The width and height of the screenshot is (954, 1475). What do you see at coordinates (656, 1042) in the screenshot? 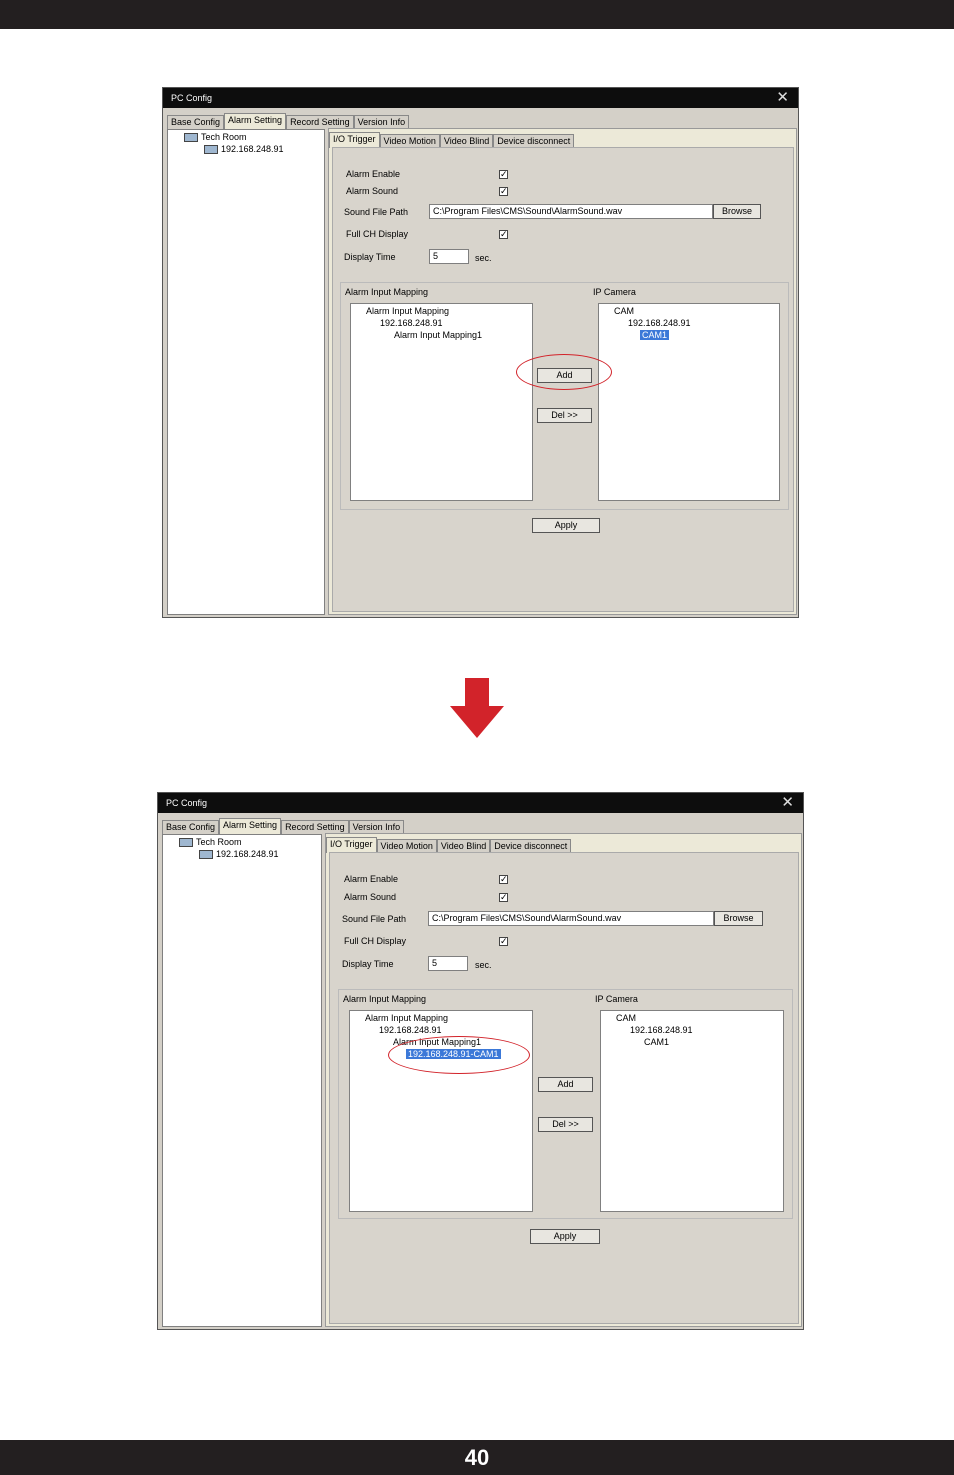
I see `tree-node: CAM1` at bounding box center [656, 1042].